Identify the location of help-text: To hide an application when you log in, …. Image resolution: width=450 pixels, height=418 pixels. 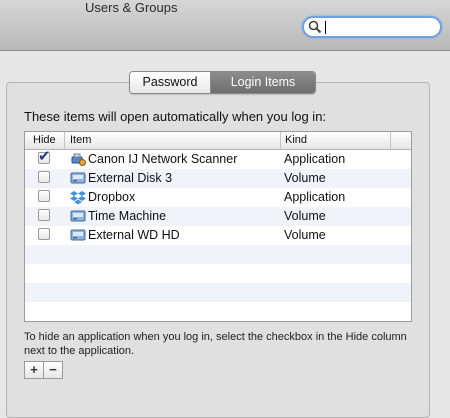
(215, 344).